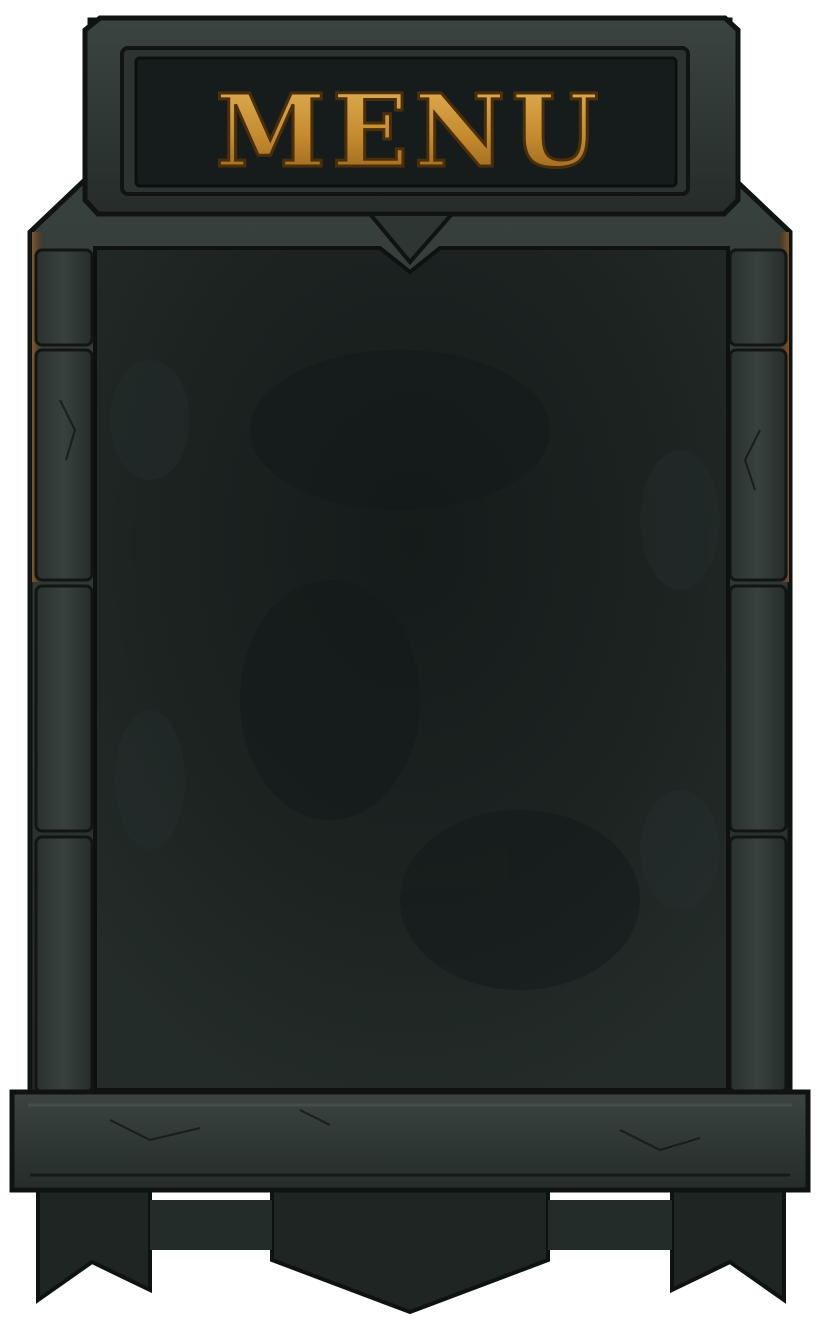 This screenshot has width=821, height=1321. Describe the element at coordinates (410, 131) in the screenshot. I see `page-title: MENU` at that location.